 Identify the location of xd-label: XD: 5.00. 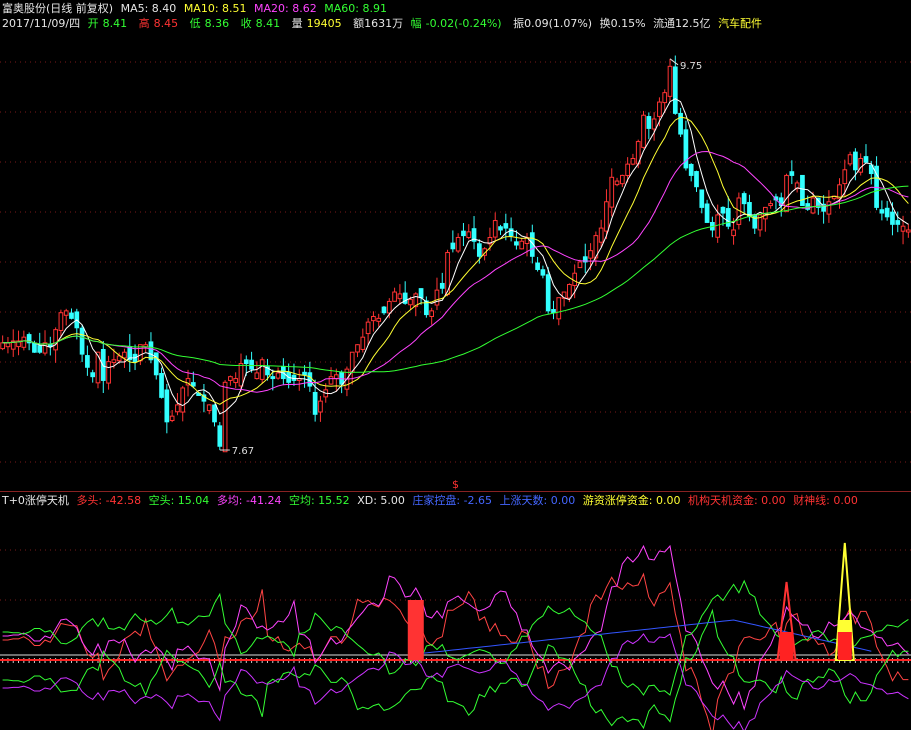
(381, 500).